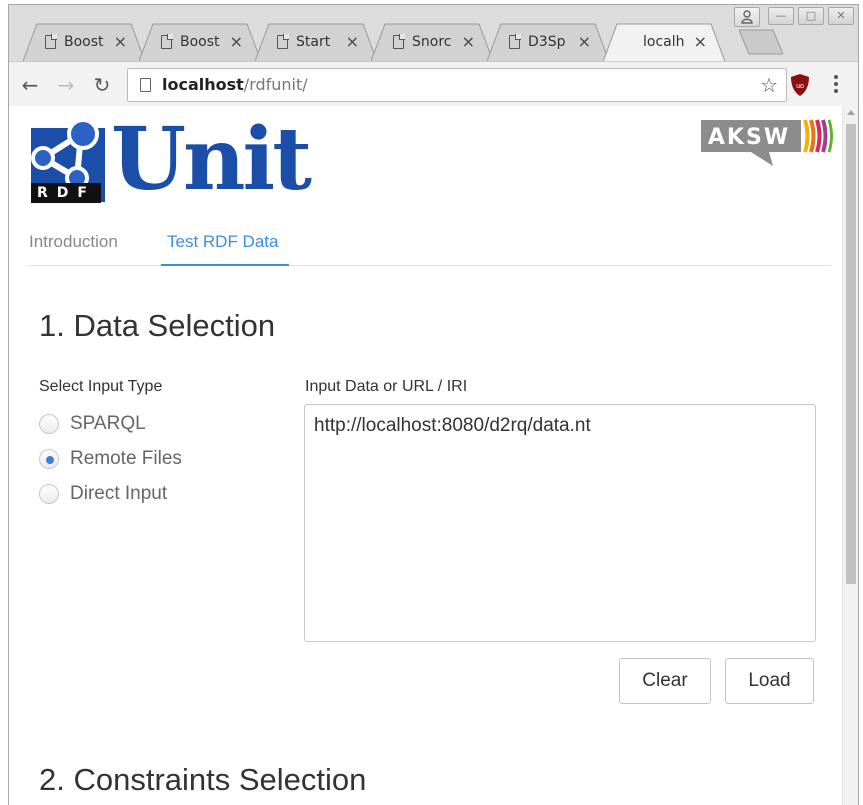 The image size is (863, 805). I want to click on section-title-constraints-selection: 2. Constraints Selection, so click(203, 779).